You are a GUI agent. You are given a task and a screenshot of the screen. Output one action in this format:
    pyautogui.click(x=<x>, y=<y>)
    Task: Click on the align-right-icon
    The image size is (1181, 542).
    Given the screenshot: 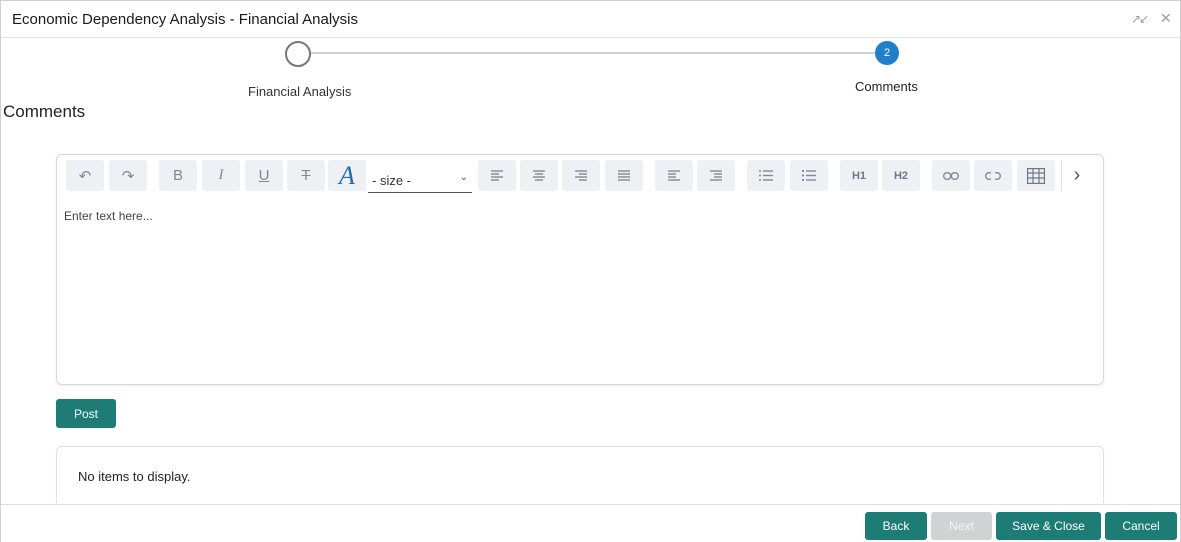 What is the action you would take?
    pyautogui.click(x=581, y=175)
    